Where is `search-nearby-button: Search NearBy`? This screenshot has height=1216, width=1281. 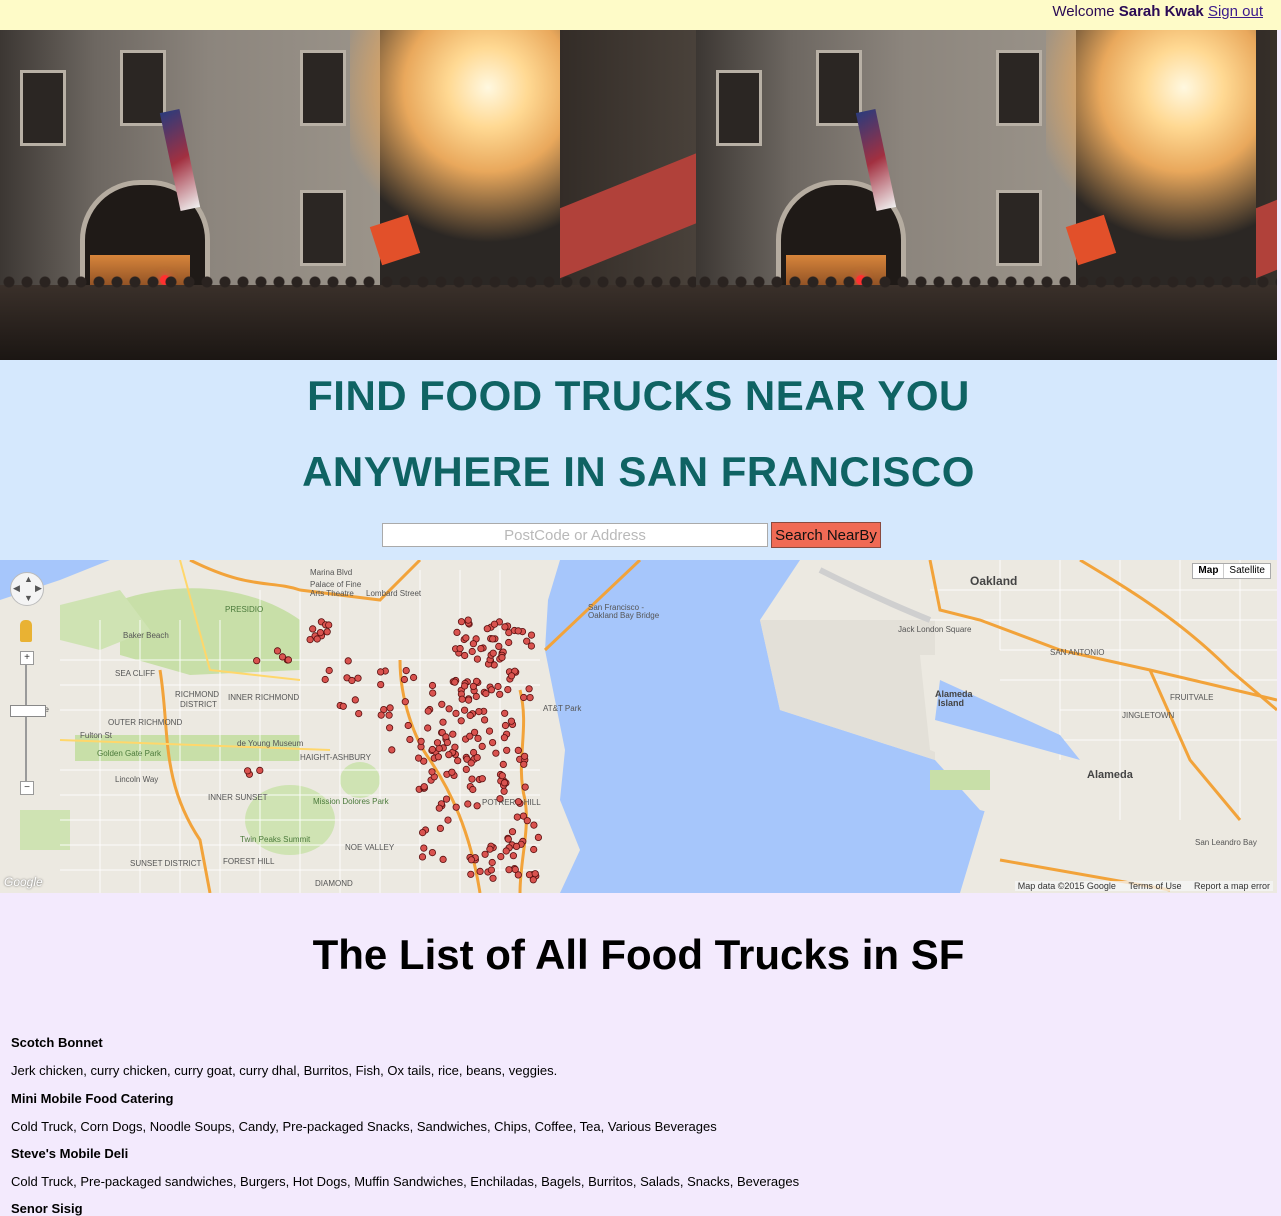 search-nearby-button: Search NearBy is located at coordinates (826, 535).